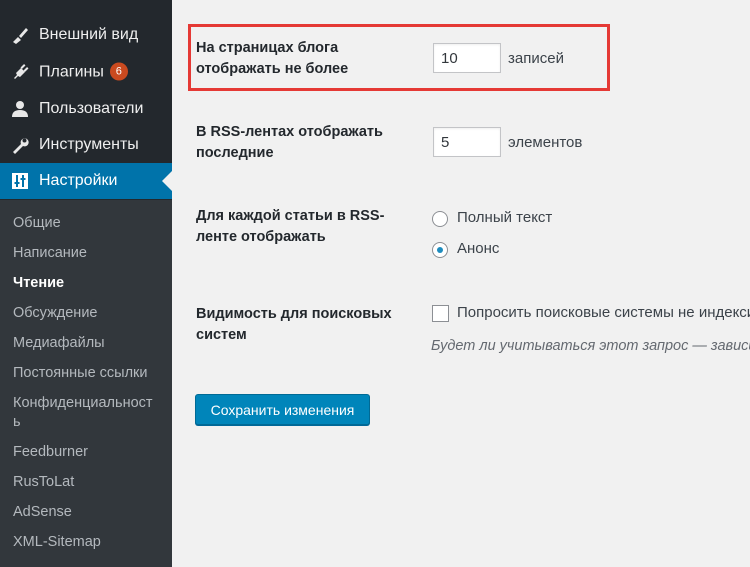  What do you see at coordinates (89, 144) in the screenshot?
I see `menu-label: Инструменты` at bounding box center [89, 144].